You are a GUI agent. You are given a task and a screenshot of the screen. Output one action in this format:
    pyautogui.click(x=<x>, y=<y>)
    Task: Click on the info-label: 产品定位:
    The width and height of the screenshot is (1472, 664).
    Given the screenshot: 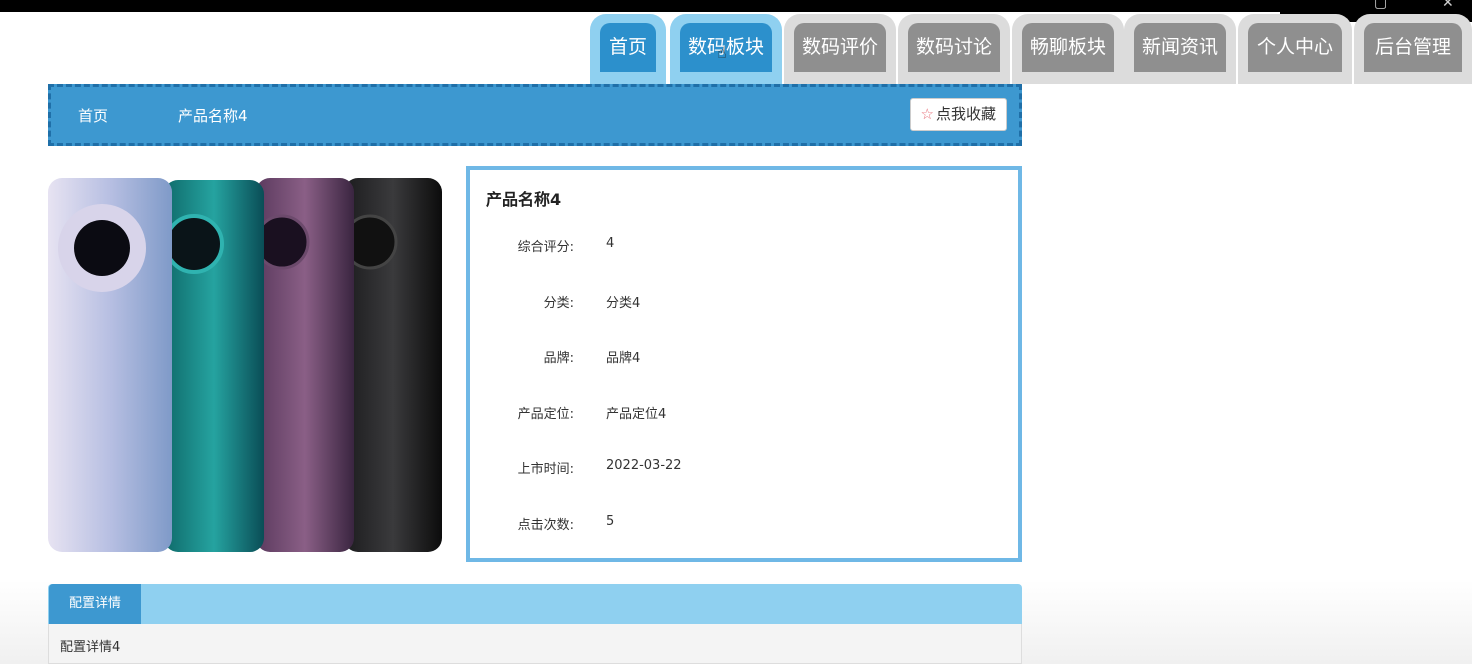 What is the action you would take?
    pyautogui.click(x=545, y=414)
    